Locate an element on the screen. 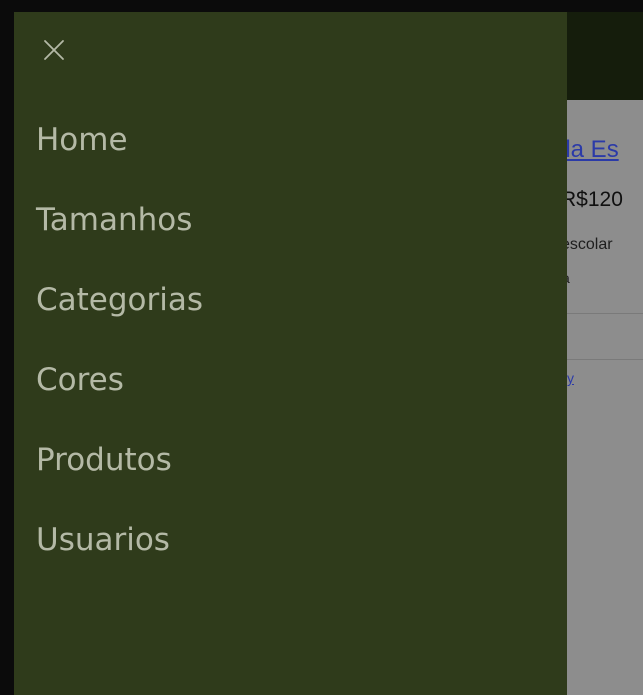  close-icon is located at coordinates (54, 50).